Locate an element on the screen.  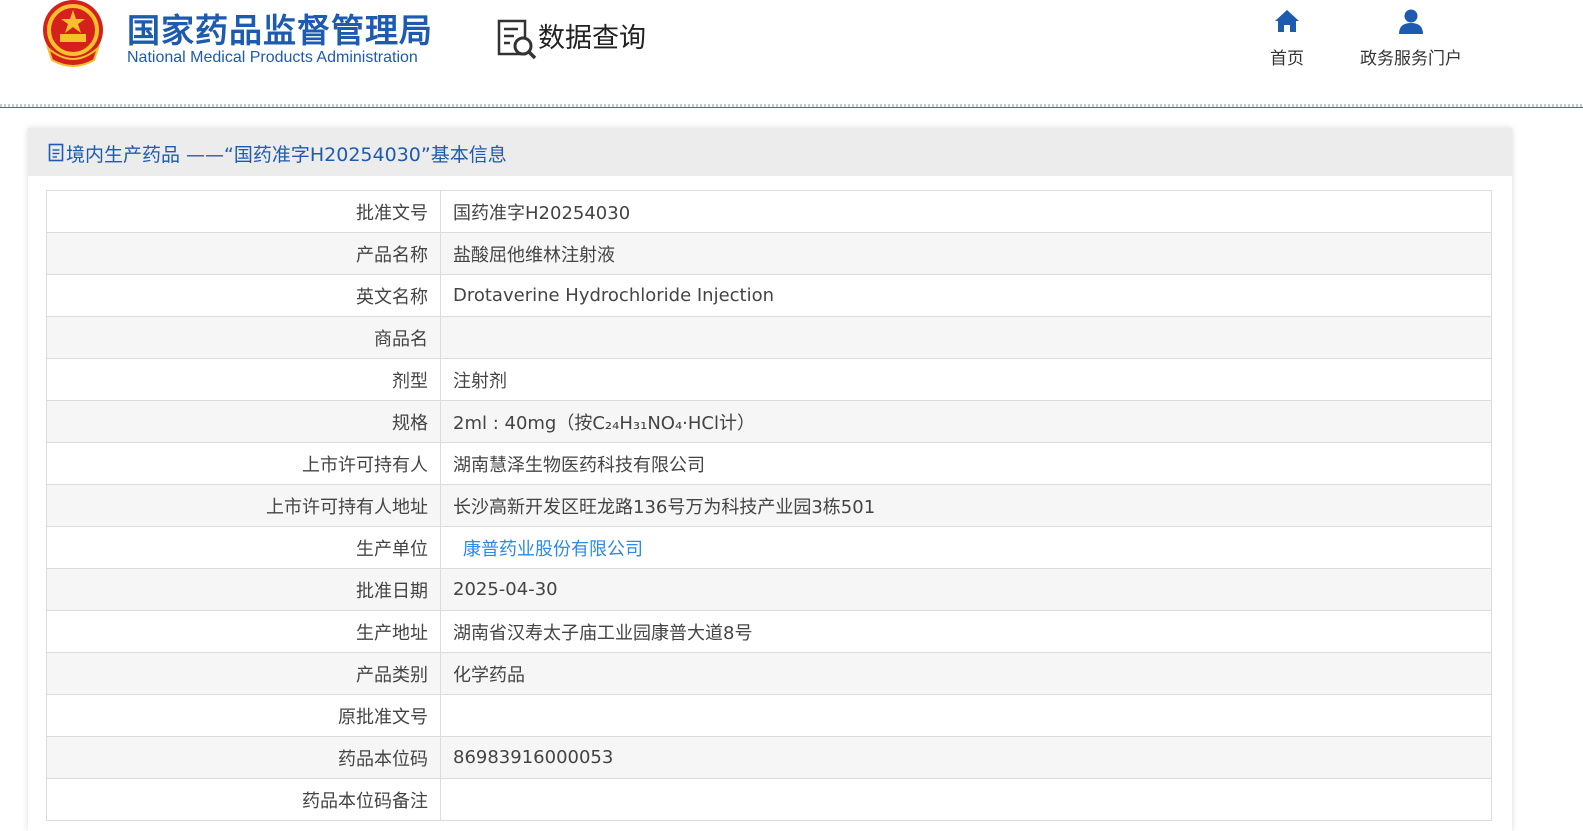
field-value: 长沙高新开发区旺龙路136号万为科技产业园3栋501 is located at coordinates (966, 505).